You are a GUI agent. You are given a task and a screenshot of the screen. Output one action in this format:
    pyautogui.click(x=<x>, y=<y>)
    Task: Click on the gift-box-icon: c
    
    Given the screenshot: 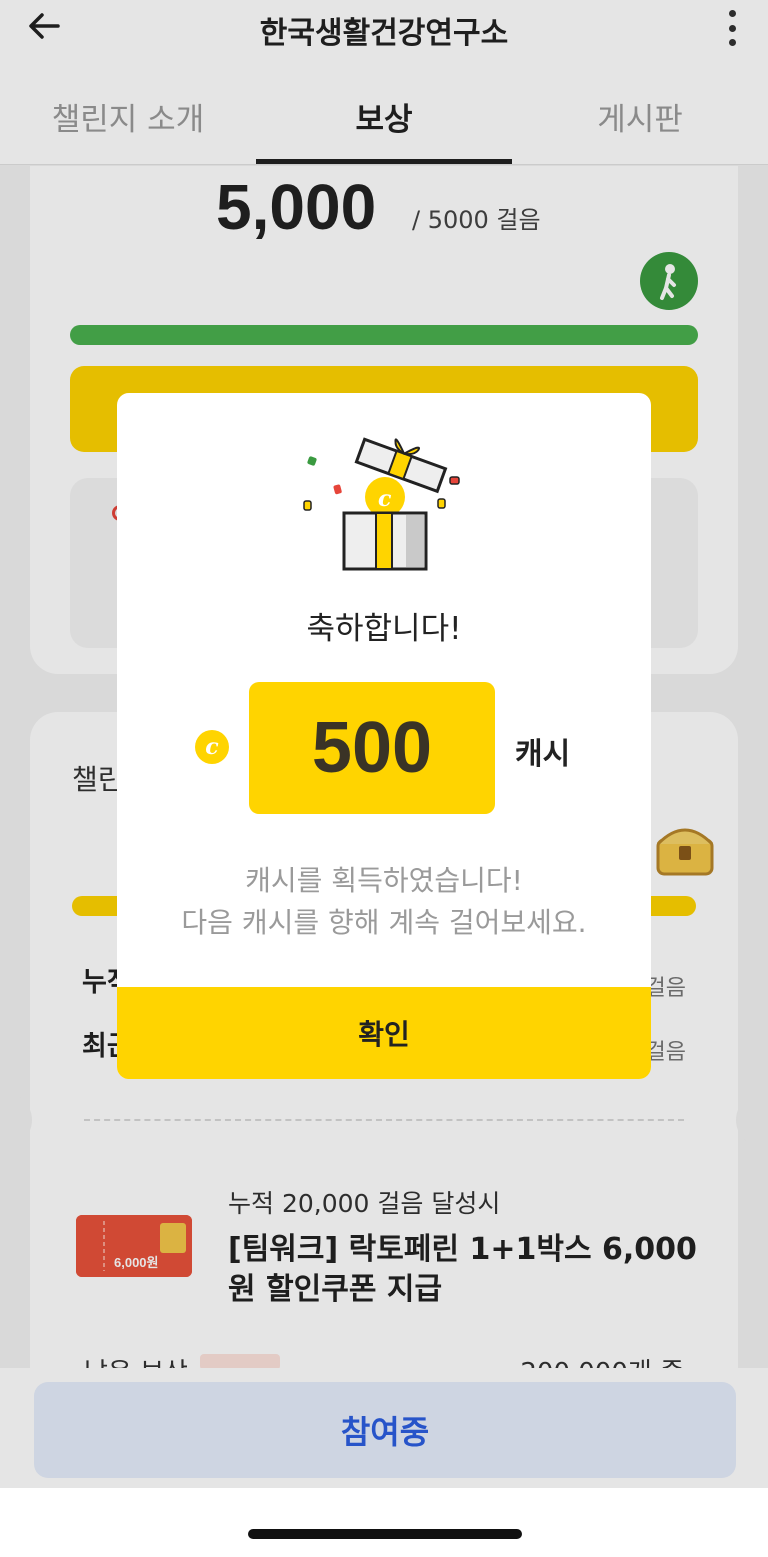 What is the action you would take?
    pyautogui.click(x=385, y=505)
    